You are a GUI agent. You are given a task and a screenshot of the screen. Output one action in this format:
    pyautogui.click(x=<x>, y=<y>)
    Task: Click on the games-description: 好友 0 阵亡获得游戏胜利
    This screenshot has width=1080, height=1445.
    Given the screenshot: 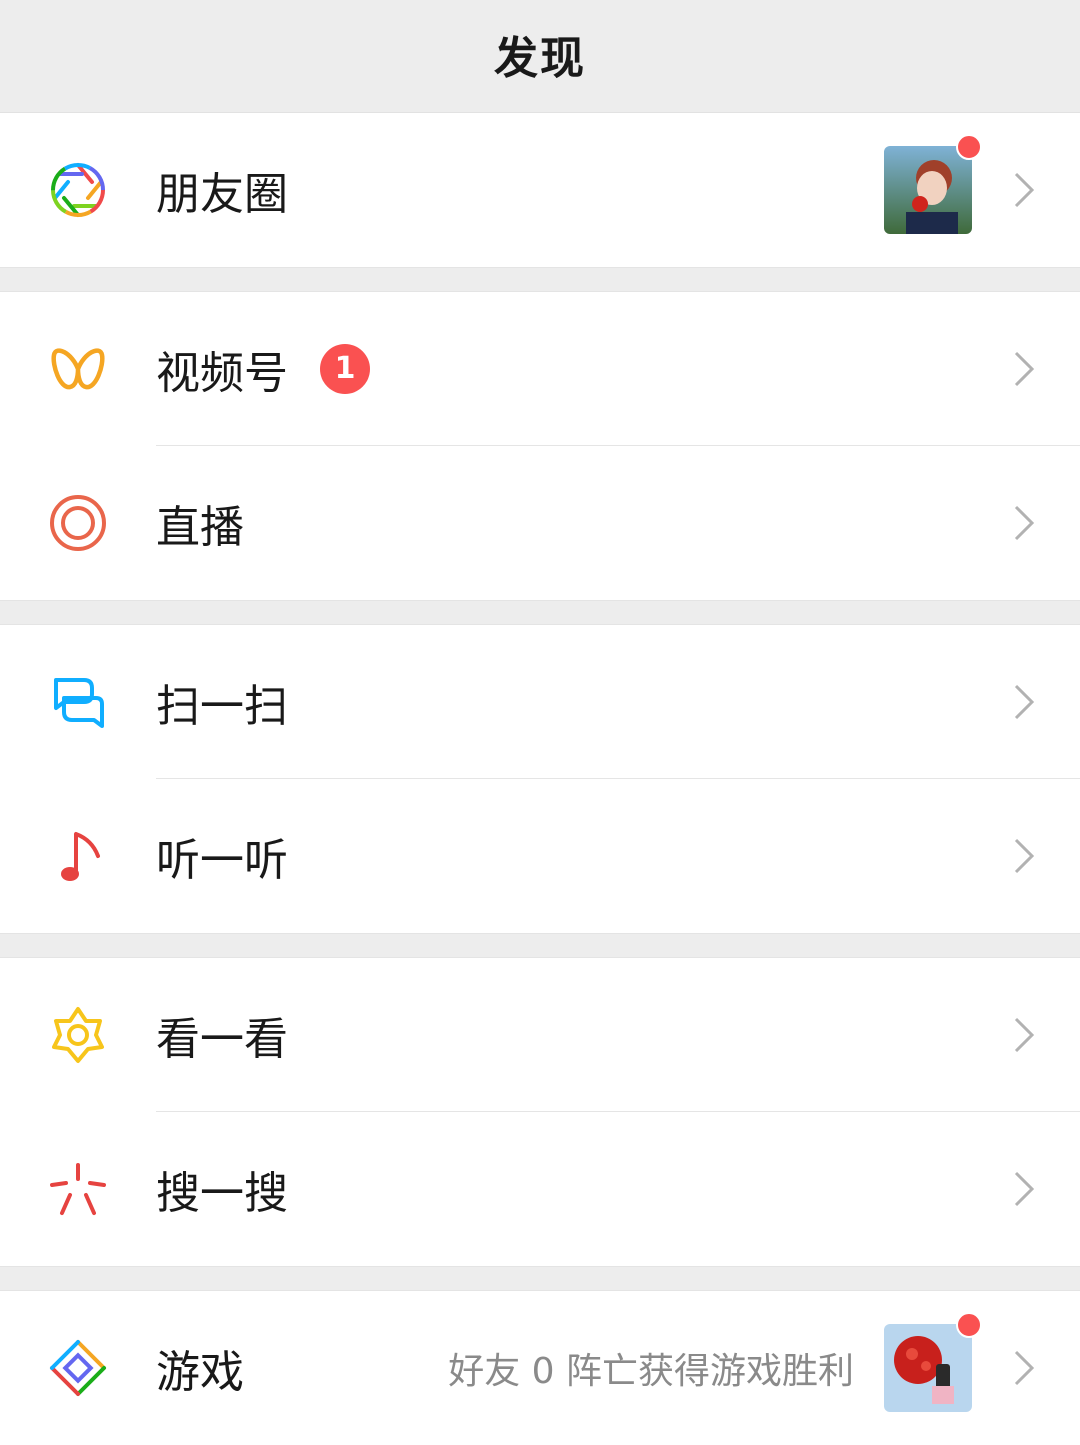 What is the action you would take?
    pyautogui.click(x=651, y=1371)
    